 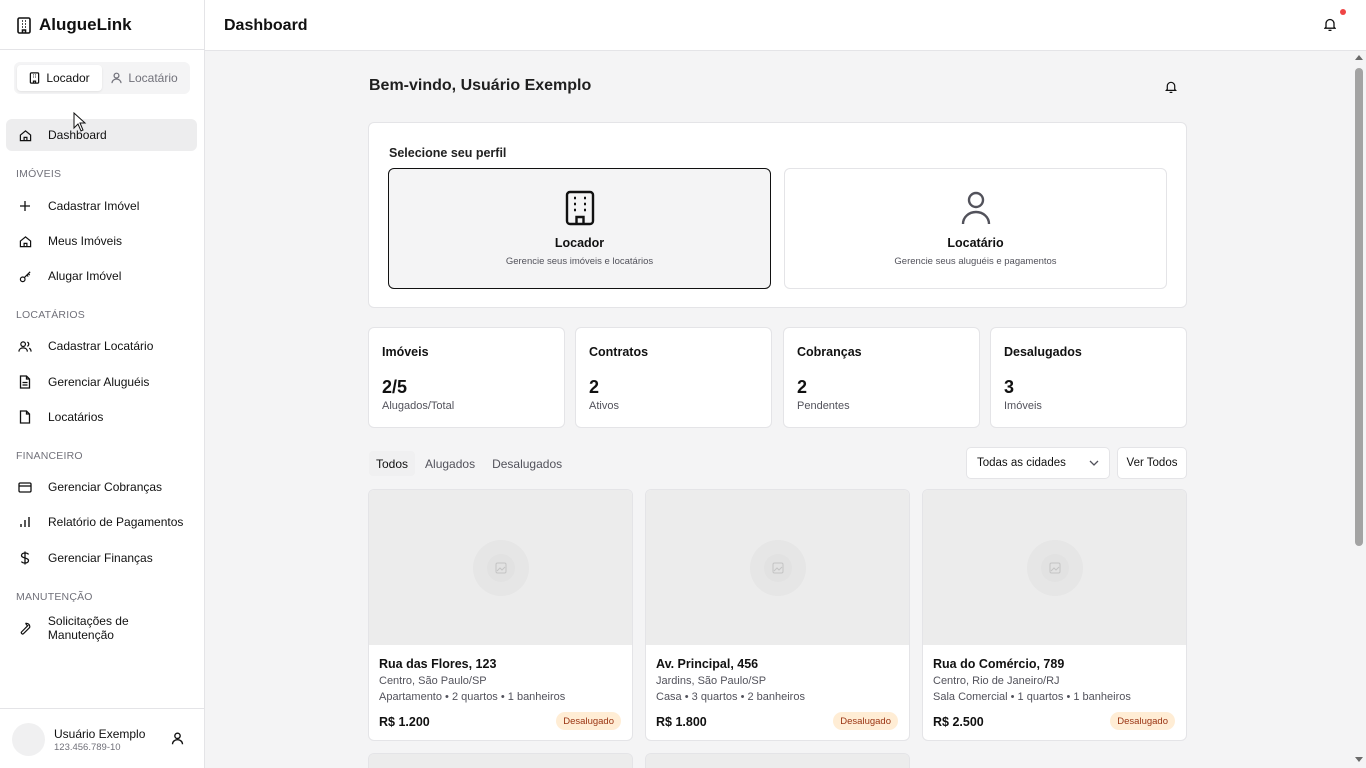 I want to click on brand: AlugueLink, so click(x=74, y=25).